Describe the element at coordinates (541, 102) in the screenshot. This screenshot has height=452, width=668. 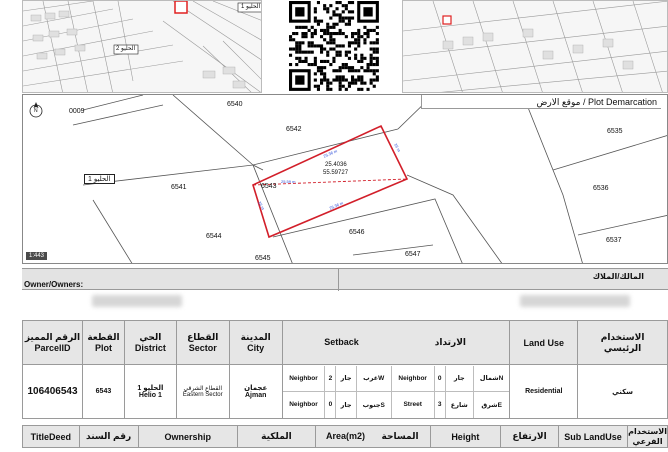
I see `plot-demarcation-label: موقع الارض / Plot Demarcation` at that location.